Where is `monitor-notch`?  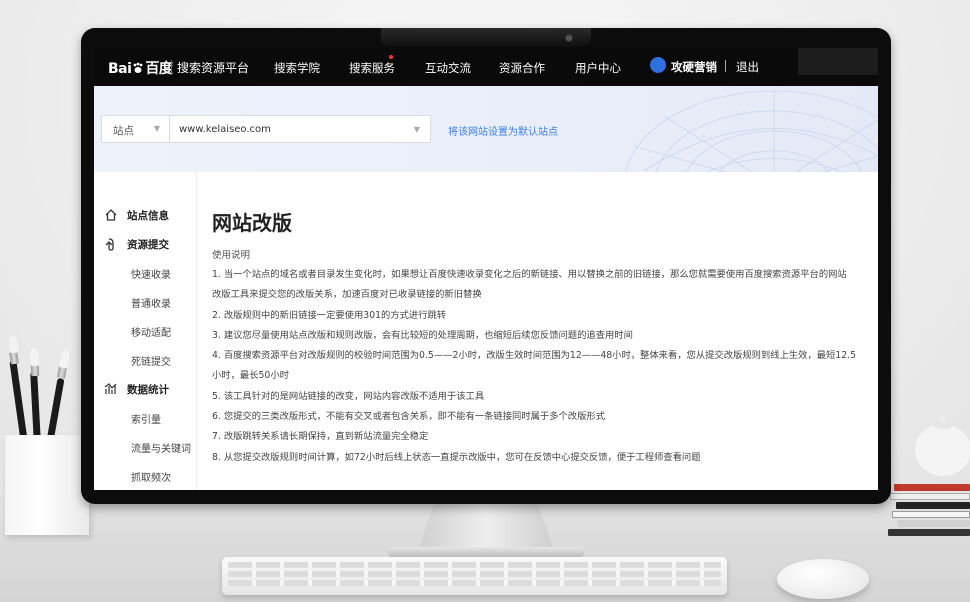 monitor-notch is located at coordinates (486, 37).